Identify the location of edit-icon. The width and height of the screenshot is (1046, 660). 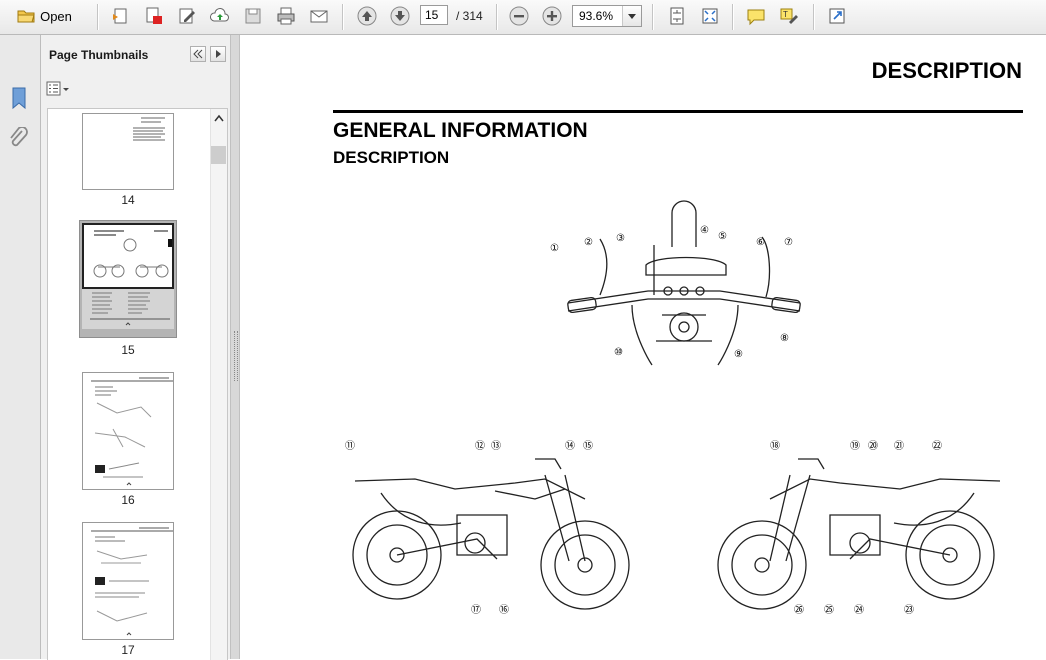
(187, 16).